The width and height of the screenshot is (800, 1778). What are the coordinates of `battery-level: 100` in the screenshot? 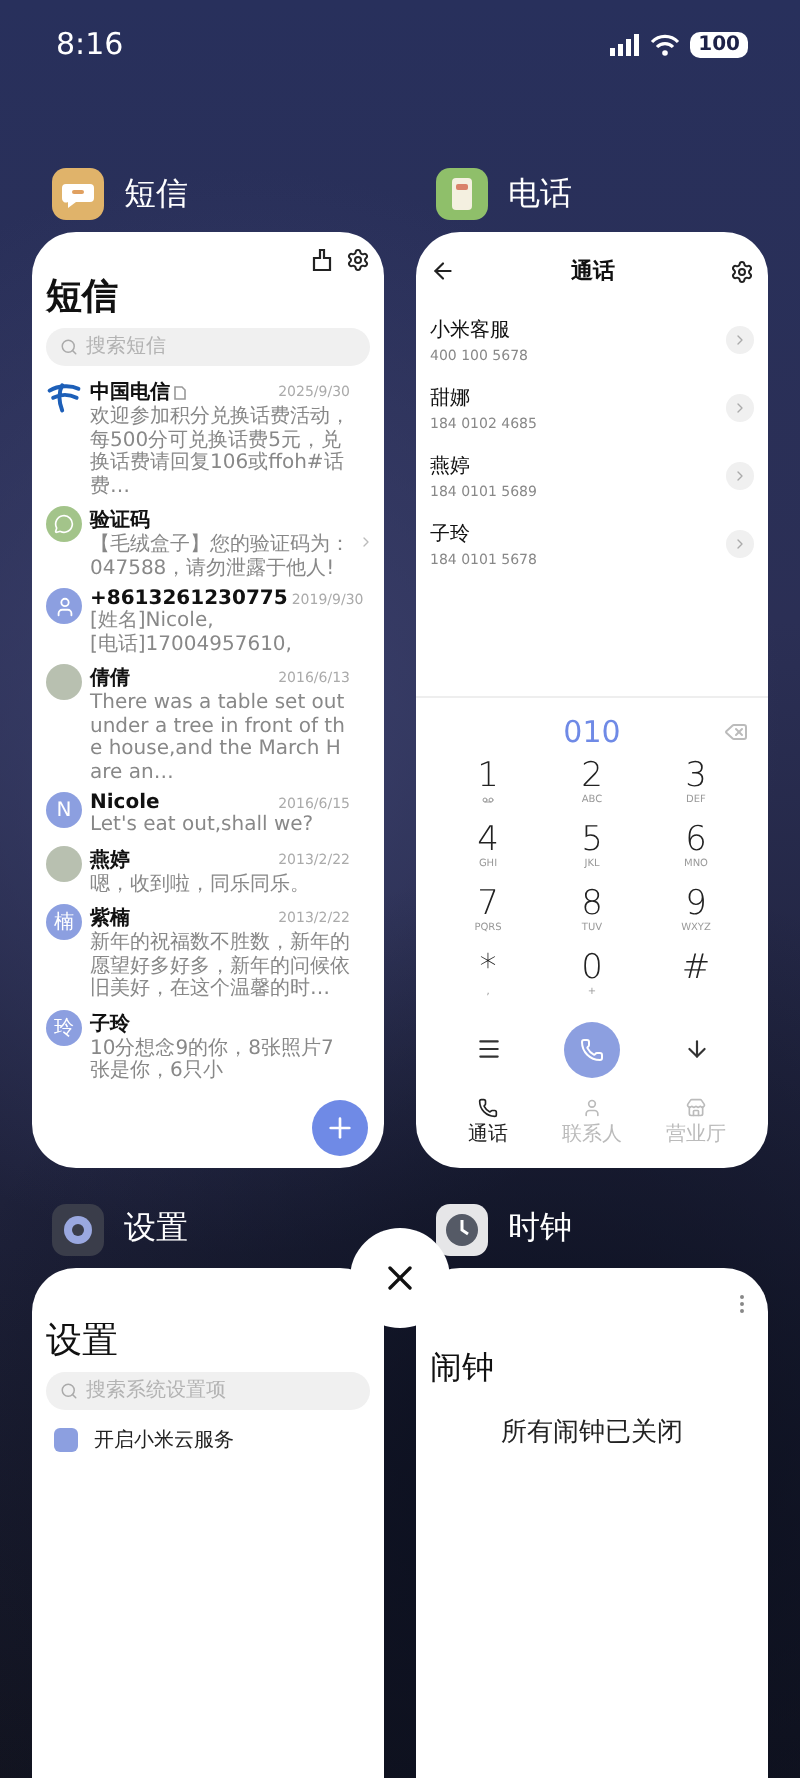 It's located at (719, 44).